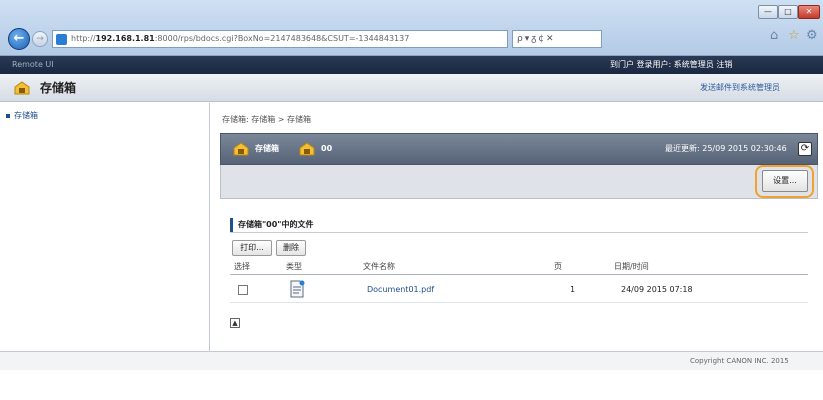  I want to click on app-top-bar: Remote UI 到门户 登录用户: 系统管理员 注销, so click(411, 65).